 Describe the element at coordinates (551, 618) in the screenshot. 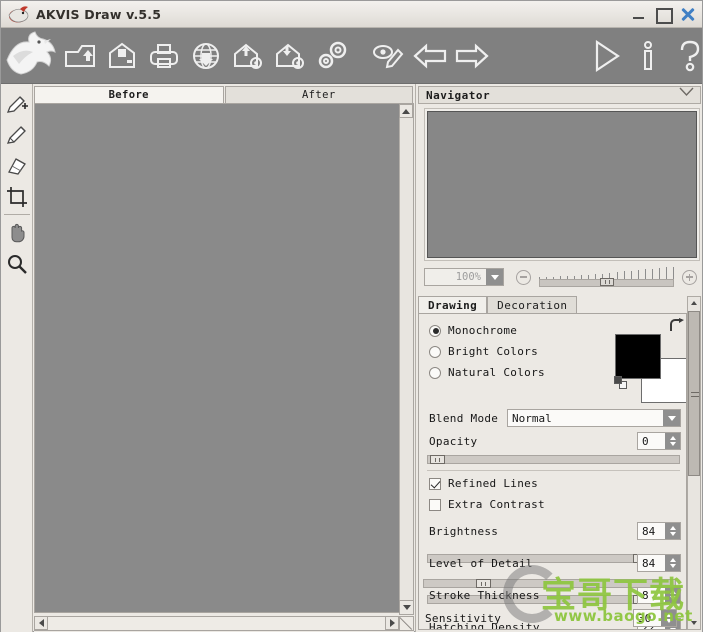

I see `sensitivity-row: Sensitivity 30` at that location.